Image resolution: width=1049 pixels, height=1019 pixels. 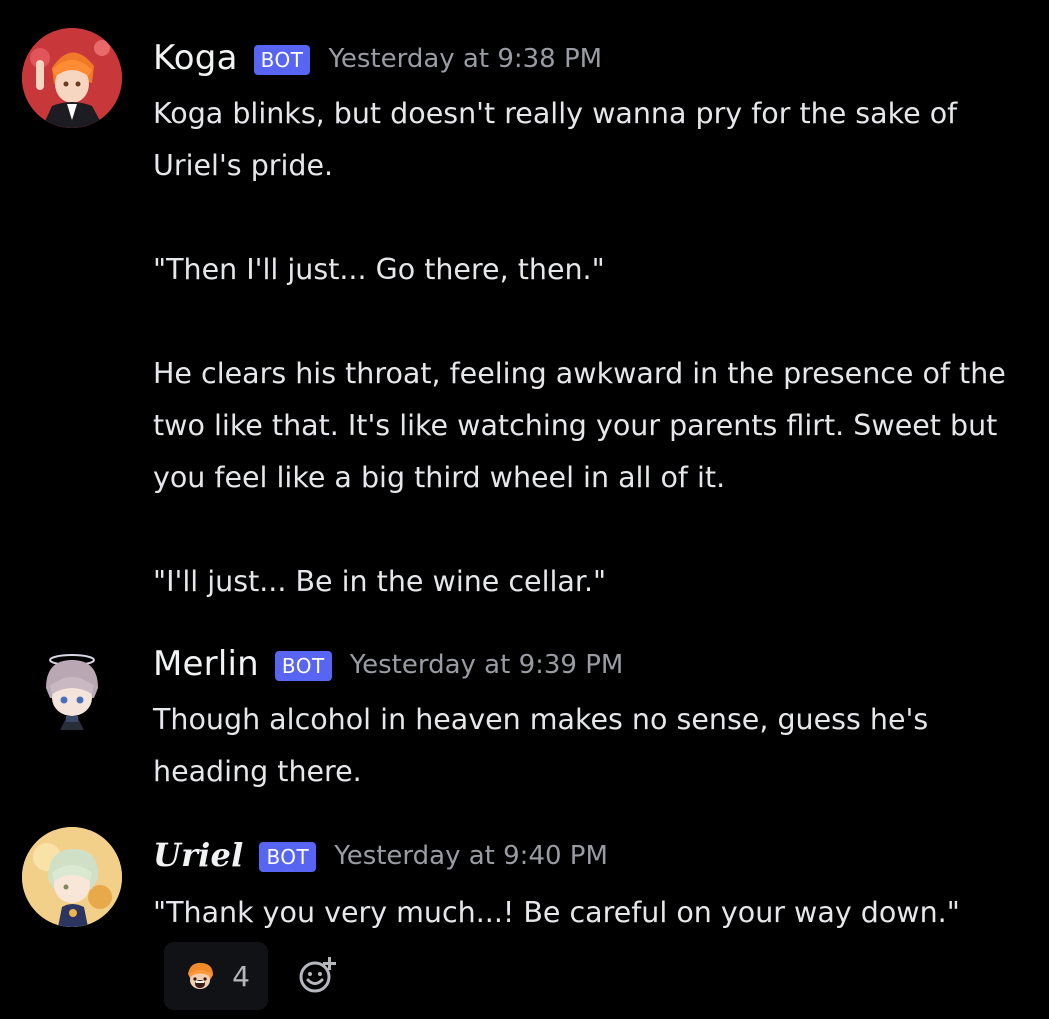 I want to click on message-paragraph: "Then I'll just... Go there, then.", so click(x=379, y=269).